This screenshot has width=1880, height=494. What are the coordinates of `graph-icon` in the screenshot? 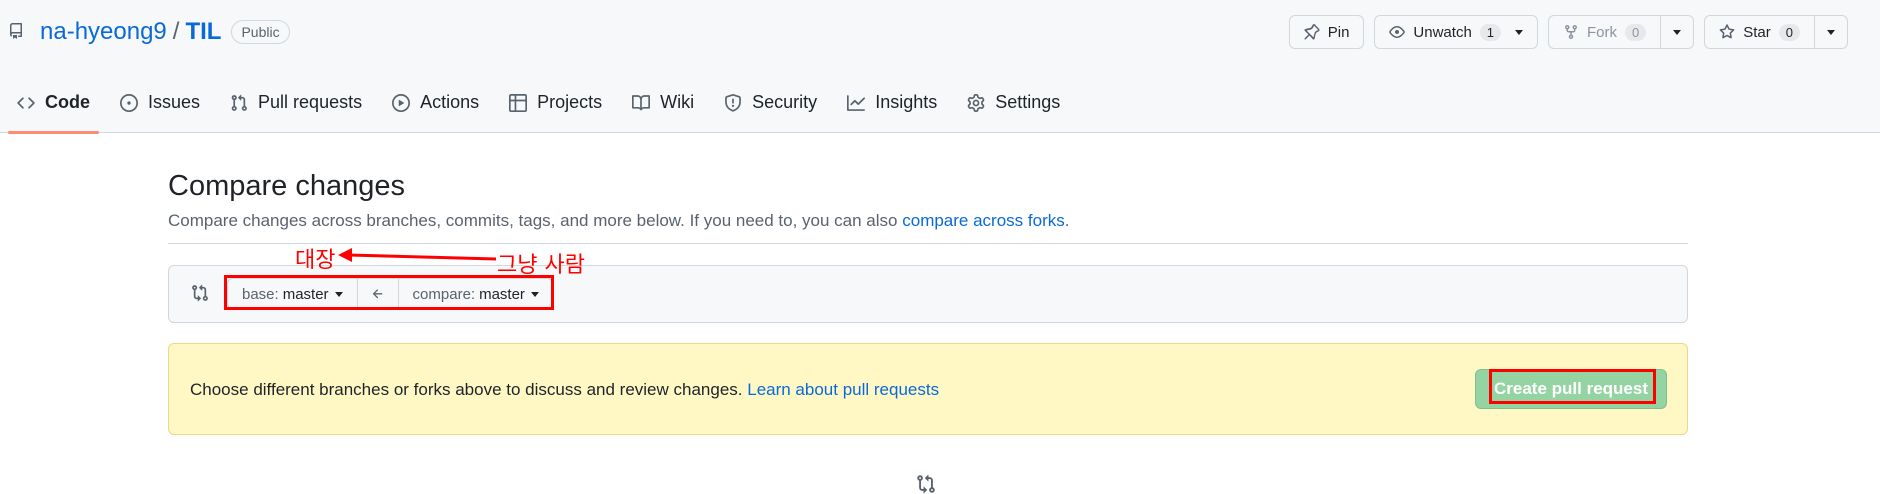 It's located at (856, 103).